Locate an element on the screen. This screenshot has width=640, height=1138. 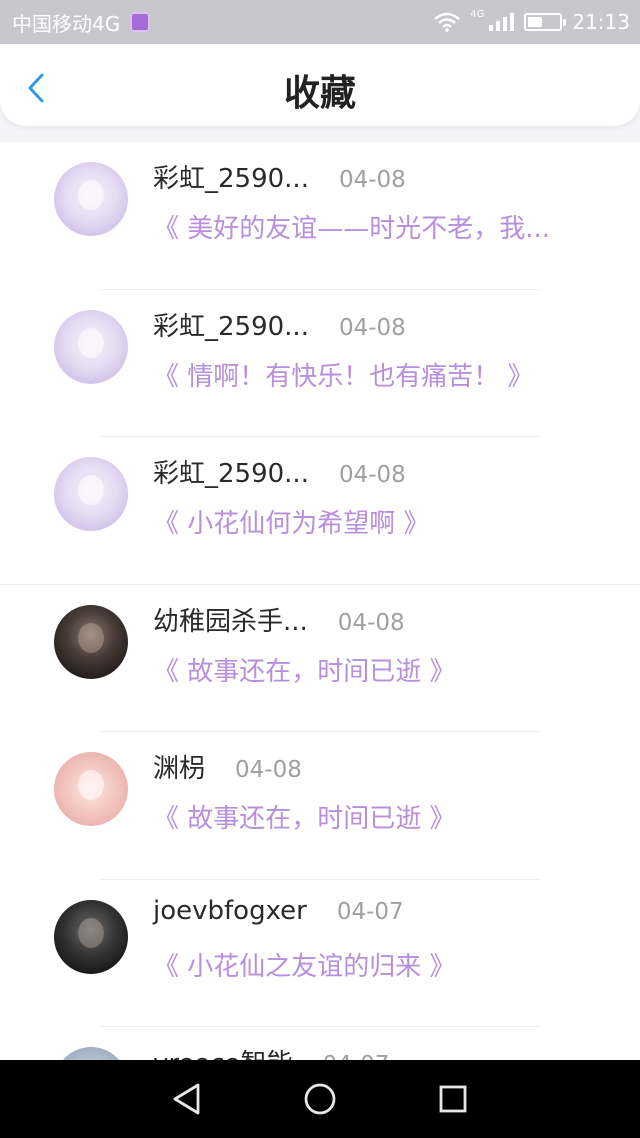
favorite-item: yrooco智能 04-07 is located at coordinates (320, 1043).